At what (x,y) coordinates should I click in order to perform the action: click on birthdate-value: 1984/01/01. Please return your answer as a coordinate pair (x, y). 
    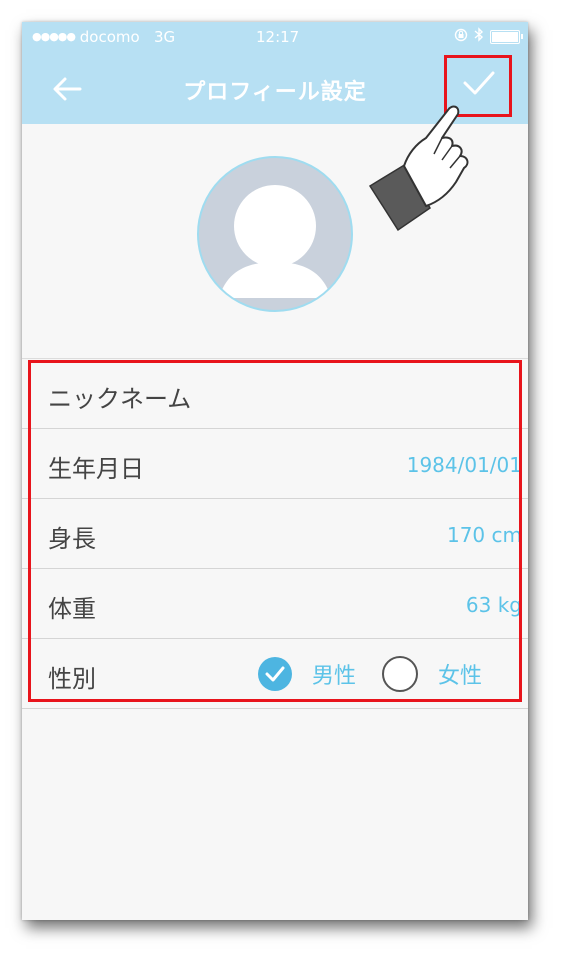
    Looking at the image, I should click on (464, 465).